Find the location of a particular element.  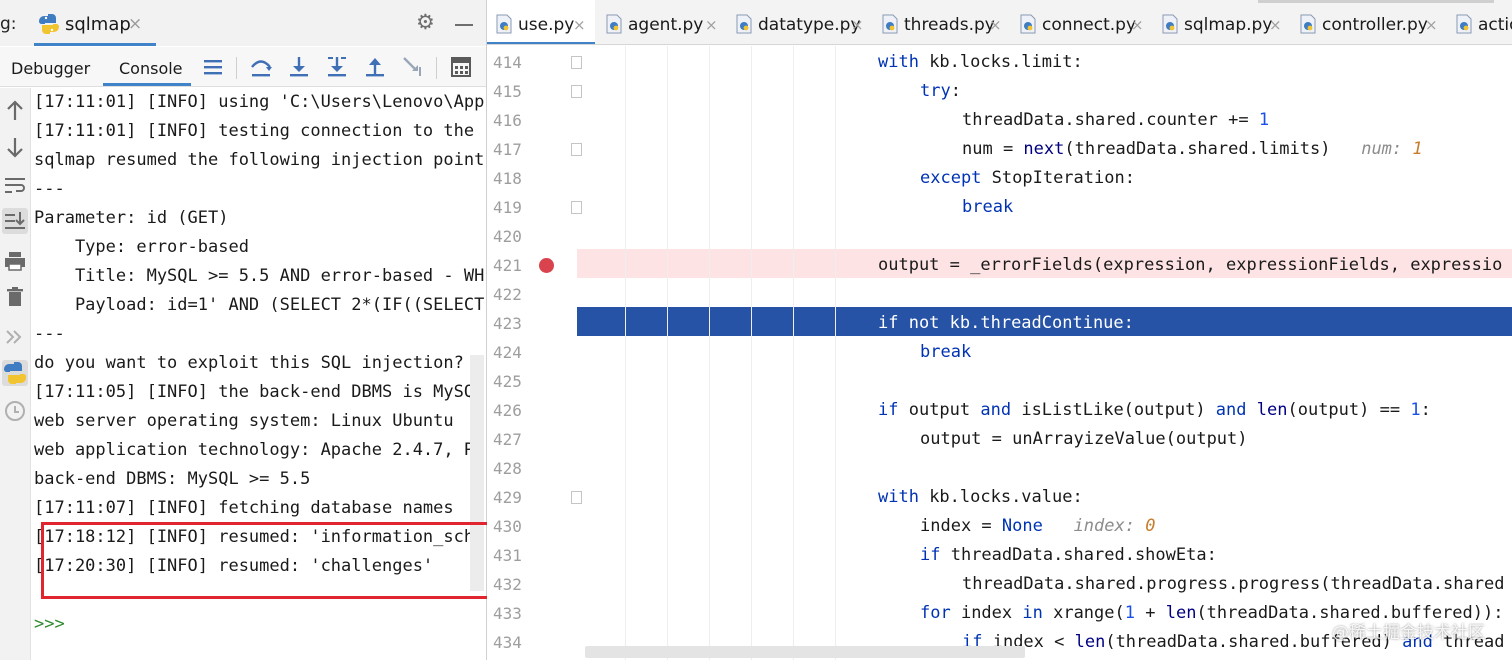

line-number: 424 is located at coordinates (507, 352).